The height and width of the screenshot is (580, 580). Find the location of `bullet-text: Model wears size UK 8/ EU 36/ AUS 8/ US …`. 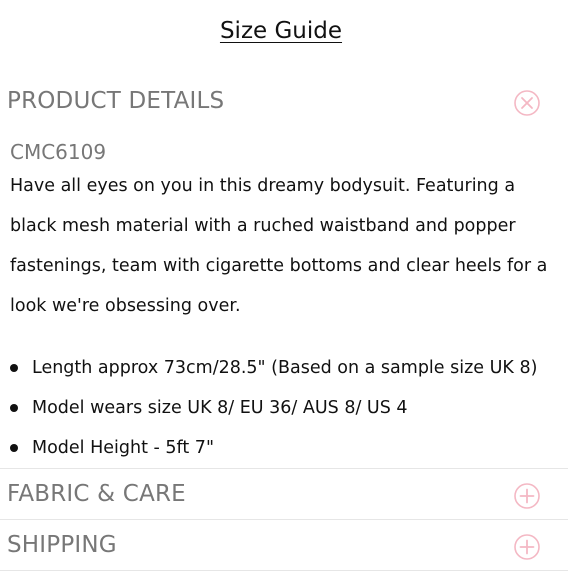

bullet-text: Model wears size UK 8/ EU 36/ AUS 8/ US … is located at coordinates (220, 408).